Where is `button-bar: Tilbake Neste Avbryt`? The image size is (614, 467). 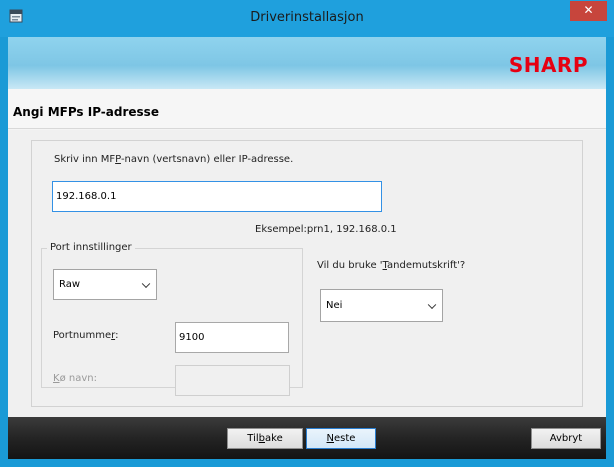 button-bar: Tilbake Neste Avbryt is located at coordinates (307, 438).